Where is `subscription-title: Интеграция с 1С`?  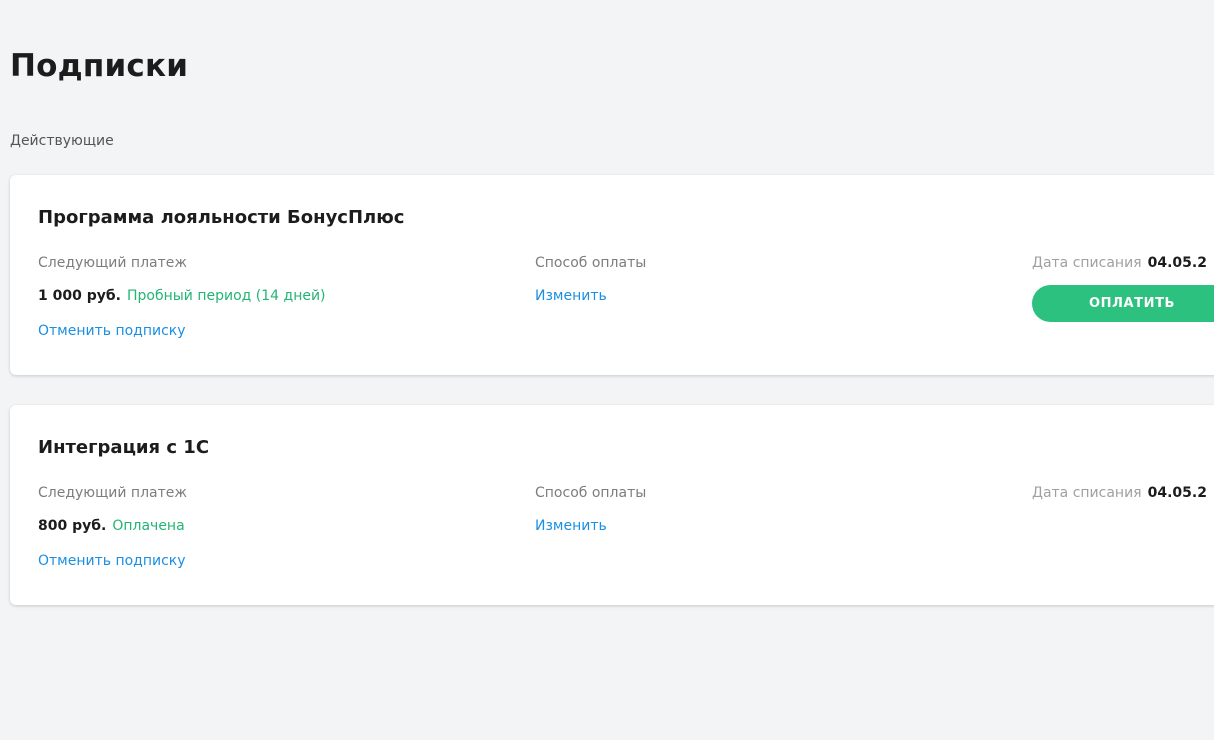
subscription-title: Интеграция с 1С is located at coordinates (124, 447).